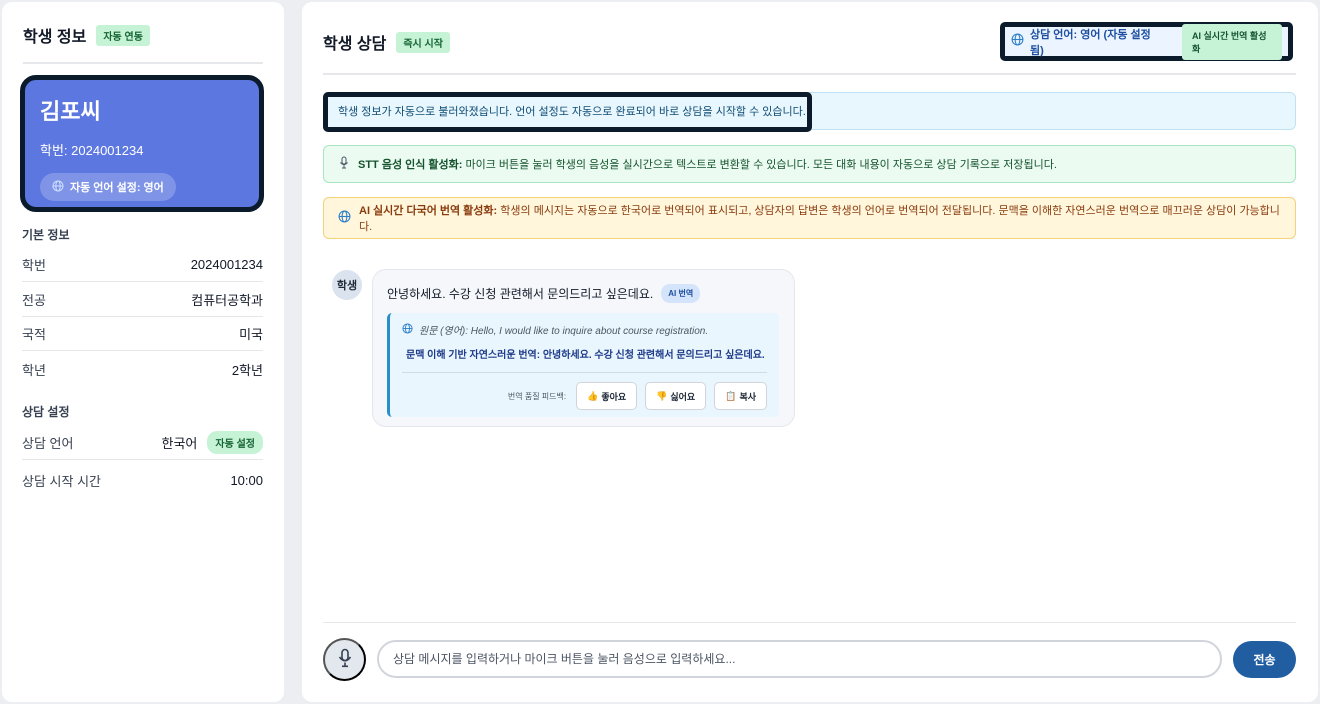 The height and width of the screenshot is (704, 1320). What do you see at coordinates (61, 481) in the screenshot?
I see `info-key: 상담 시작 시간` at bounding box center [61, 481].